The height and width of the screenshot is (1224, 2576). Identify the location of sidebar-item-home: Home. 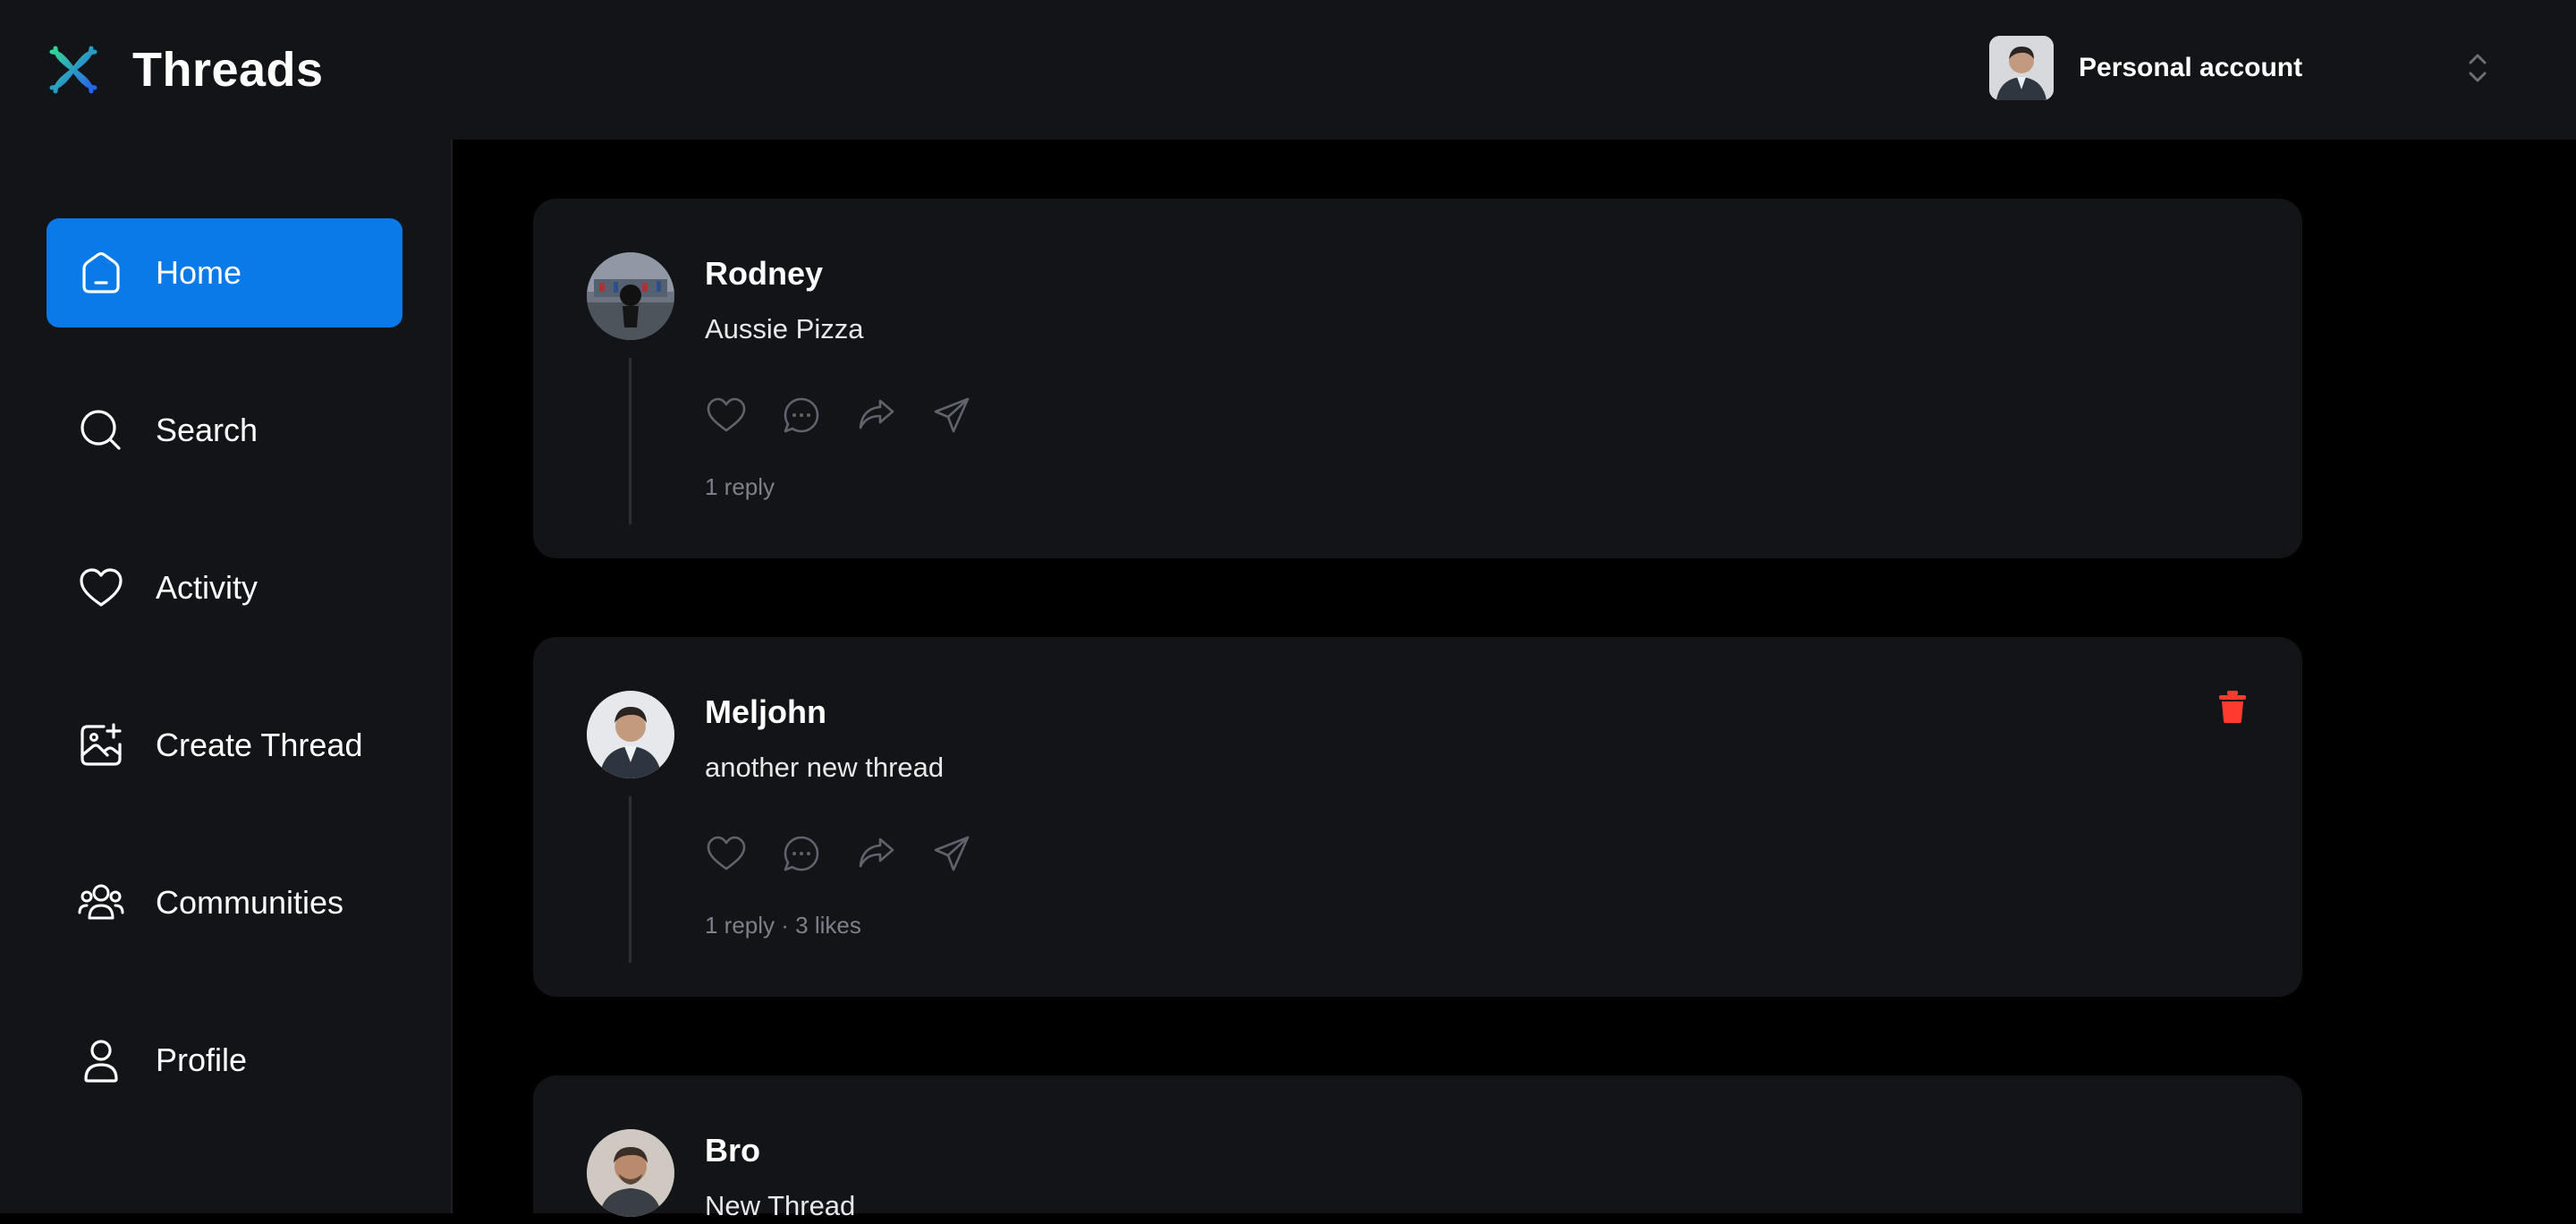
(224, 272).